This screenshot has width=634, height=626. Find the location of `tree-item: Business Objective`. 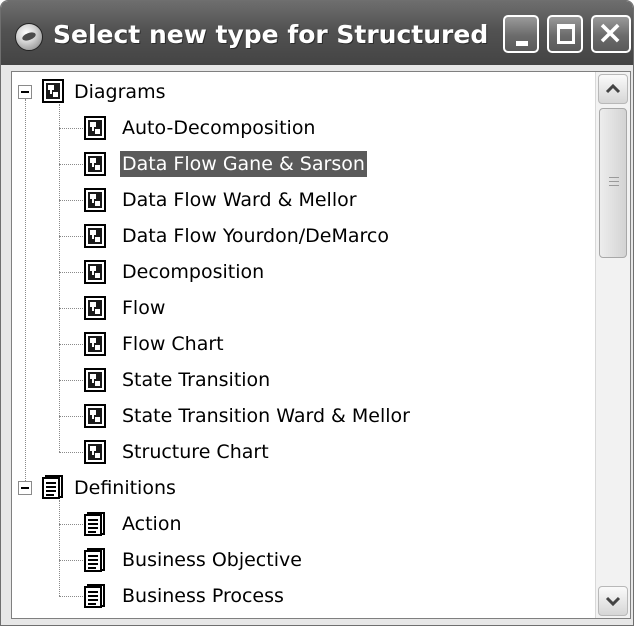

tree-item: Business Objective is located at coordinates (304, 560).